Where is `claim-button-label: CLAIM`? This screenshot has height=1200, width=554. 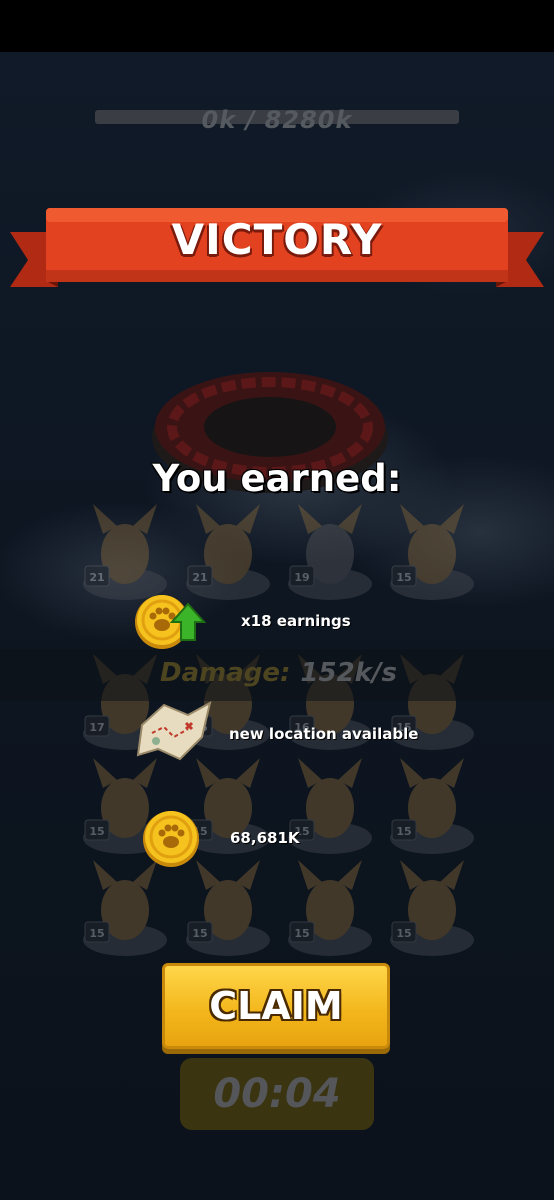 claim-button-label: CLAIM is located at coordinates (276, 1006).